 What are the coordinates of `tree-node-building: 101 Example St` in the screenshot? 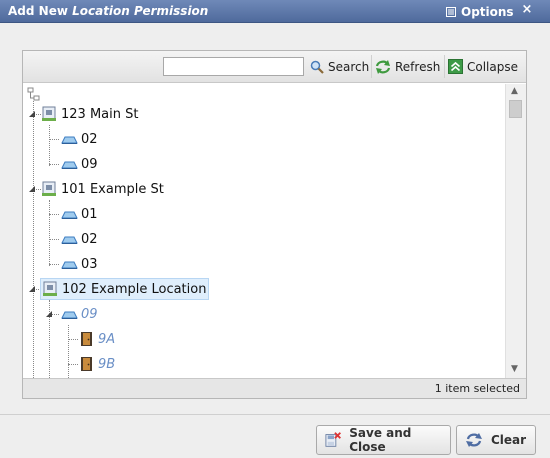 It's located at (102, 189).